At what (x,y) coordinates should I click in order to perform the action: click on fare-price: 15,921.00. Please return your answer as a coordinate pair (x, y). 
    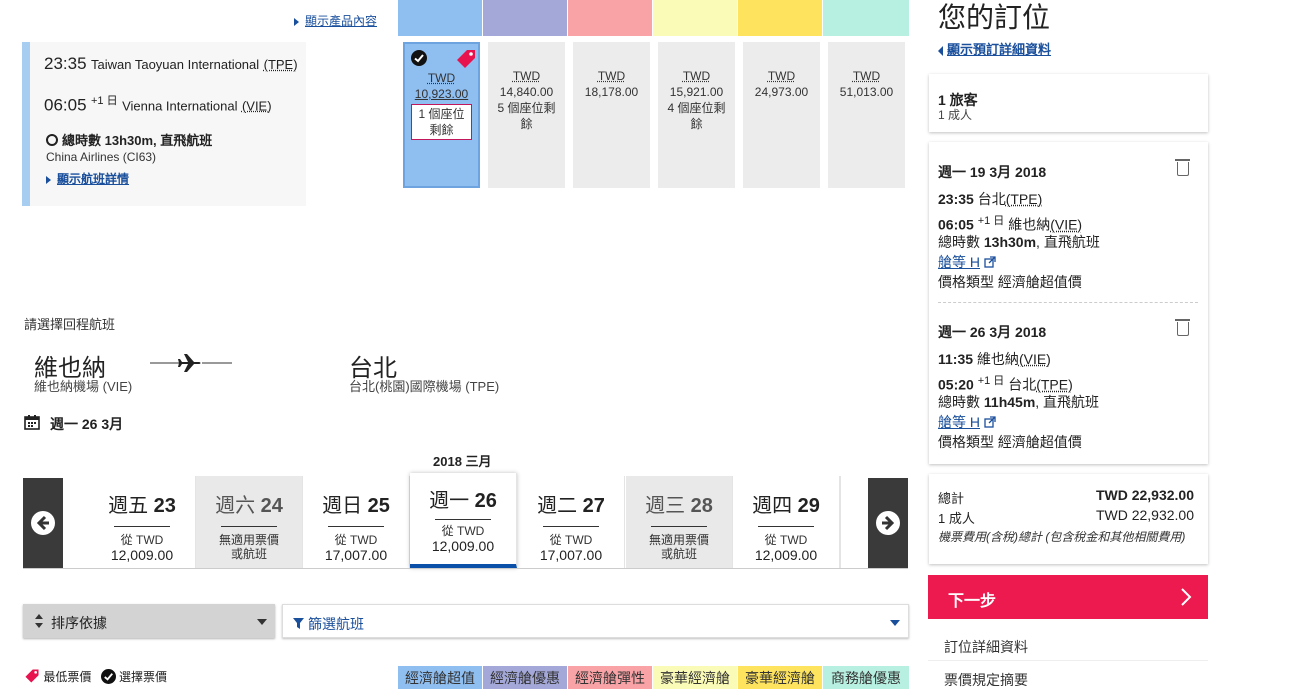
    Looking at the image, I should click on (696, 92).